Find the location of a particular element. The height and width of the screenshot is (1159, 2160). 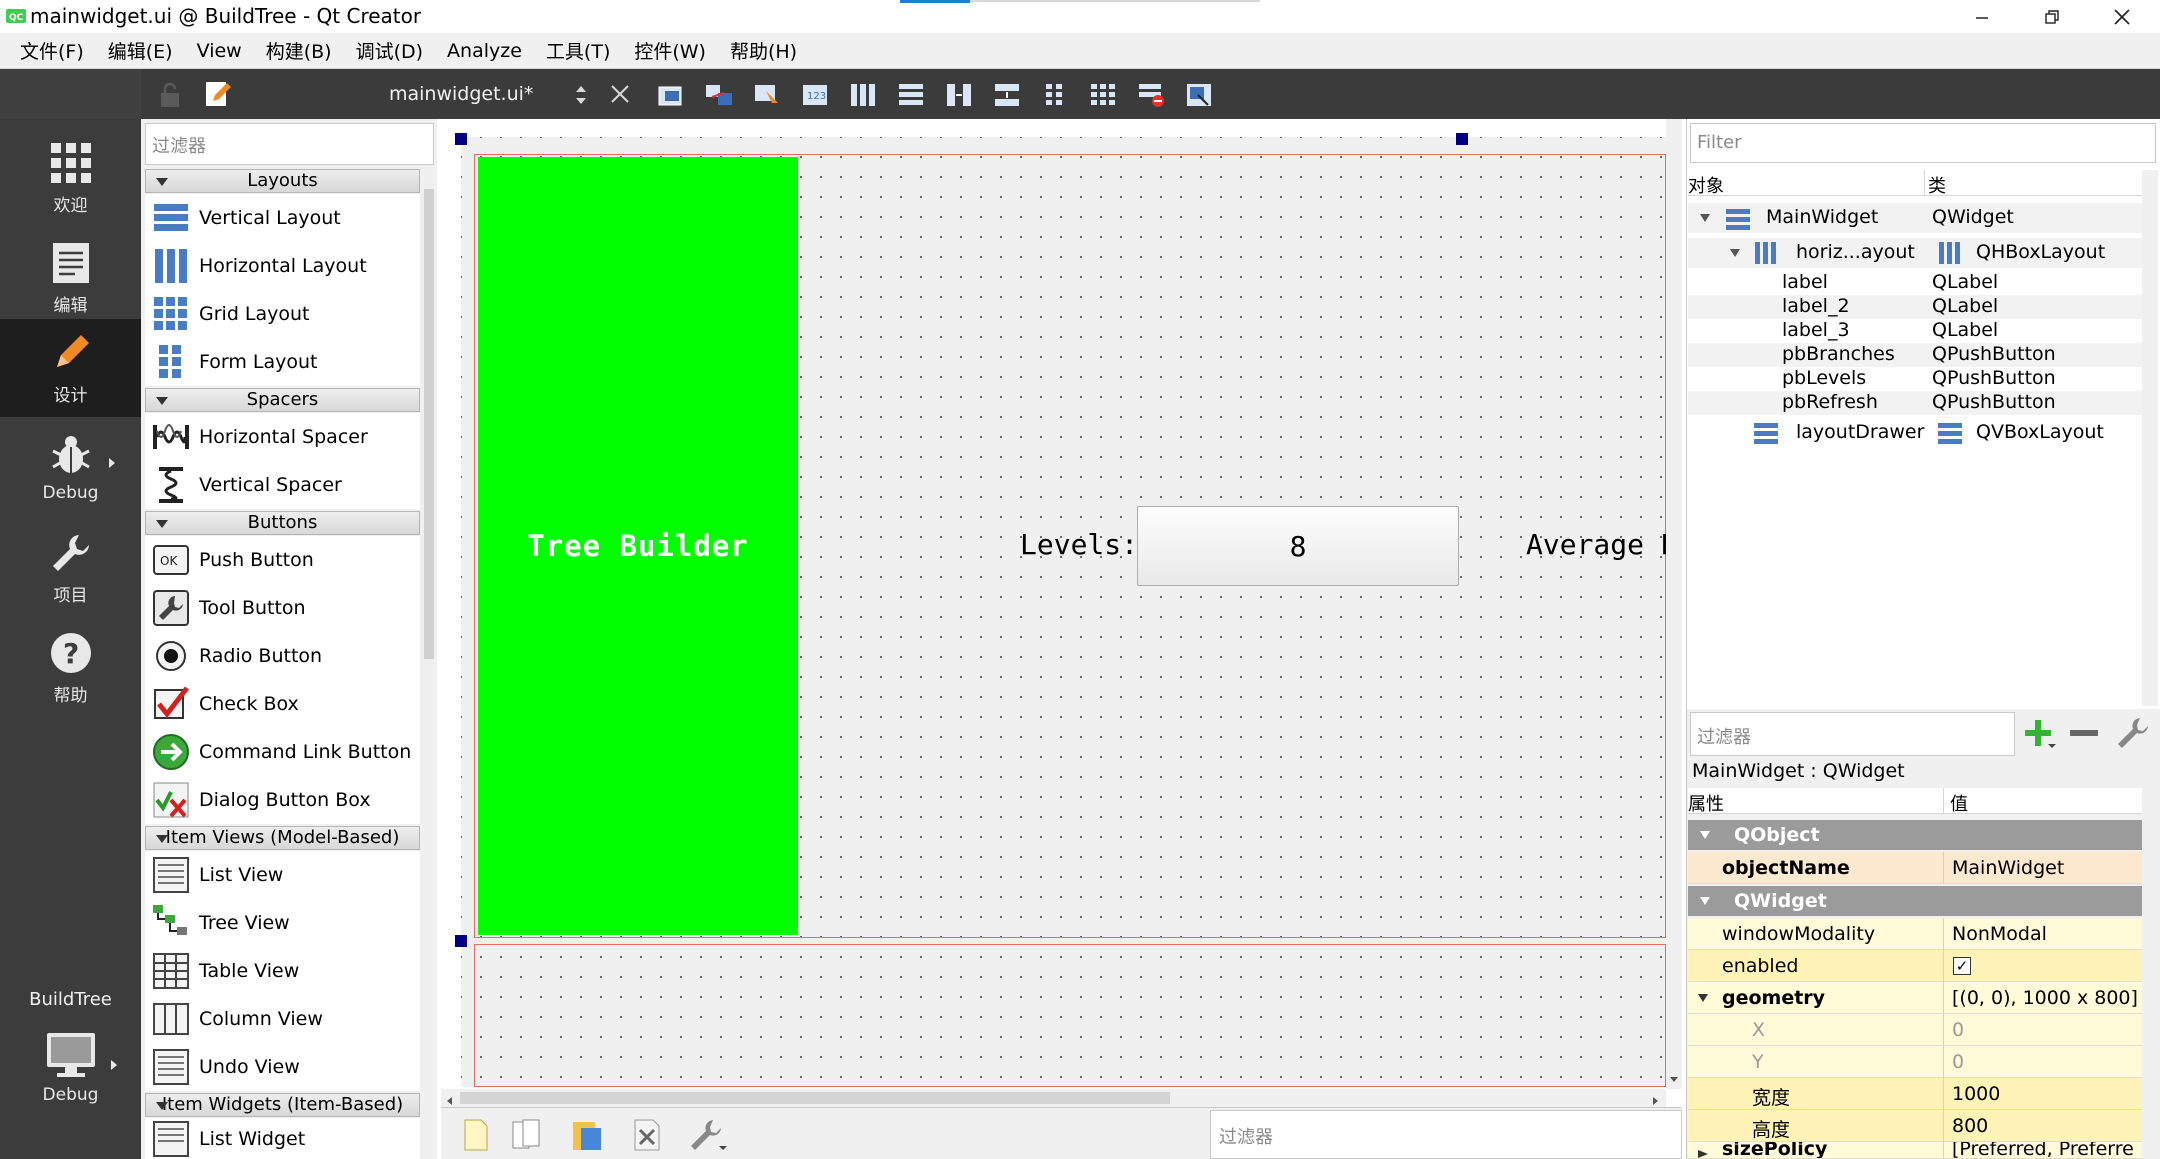

edit-buddies-icon is located at coordinates (767, 95).